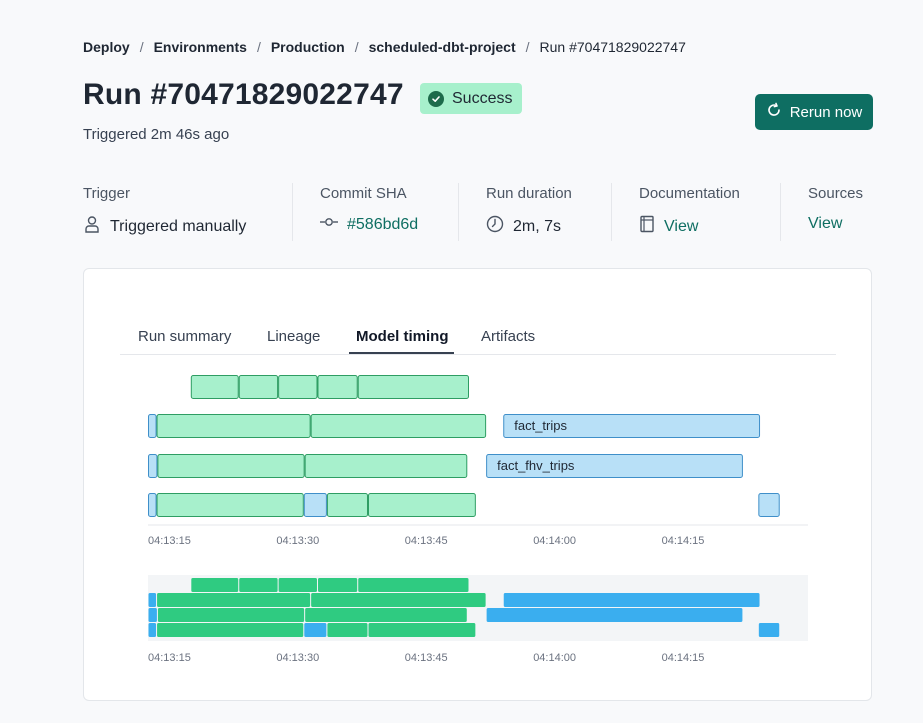  What do you see at coordinates (540, 425) in the screenshot?
I see `timing-bar-label: fact_trips` at bounding box center [540, 425].